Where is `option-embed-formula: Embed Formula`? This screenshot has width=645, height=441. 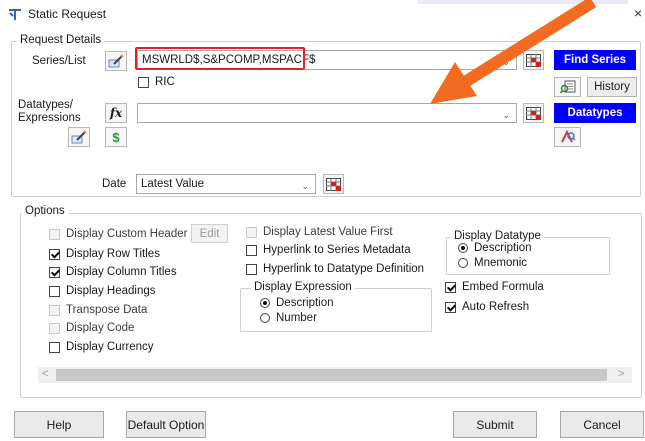 option-embed-formula: Embed Formula is located at coordinates (494, 287).